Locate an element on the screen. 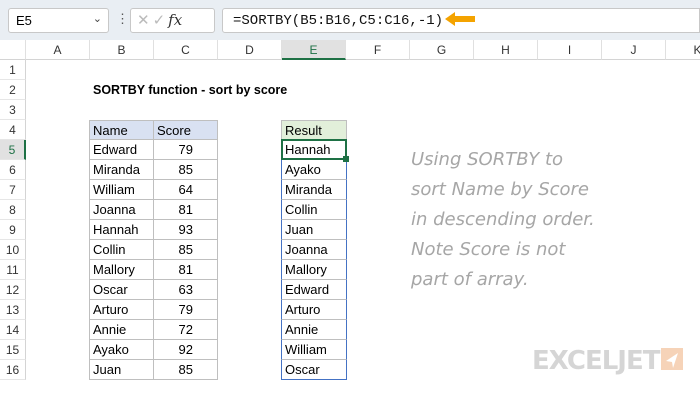  name-cell: Oscar is located at coordinates (121, 290).